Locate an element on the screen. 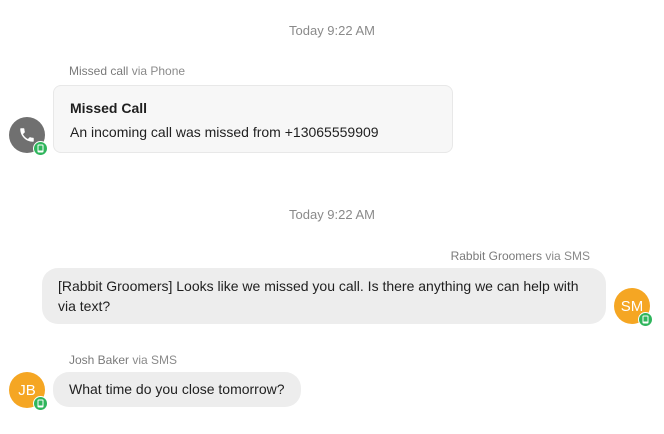 The image size is (664, 434). timestamp-2: Today 9:22 AM is located at coordinates (332, 214).